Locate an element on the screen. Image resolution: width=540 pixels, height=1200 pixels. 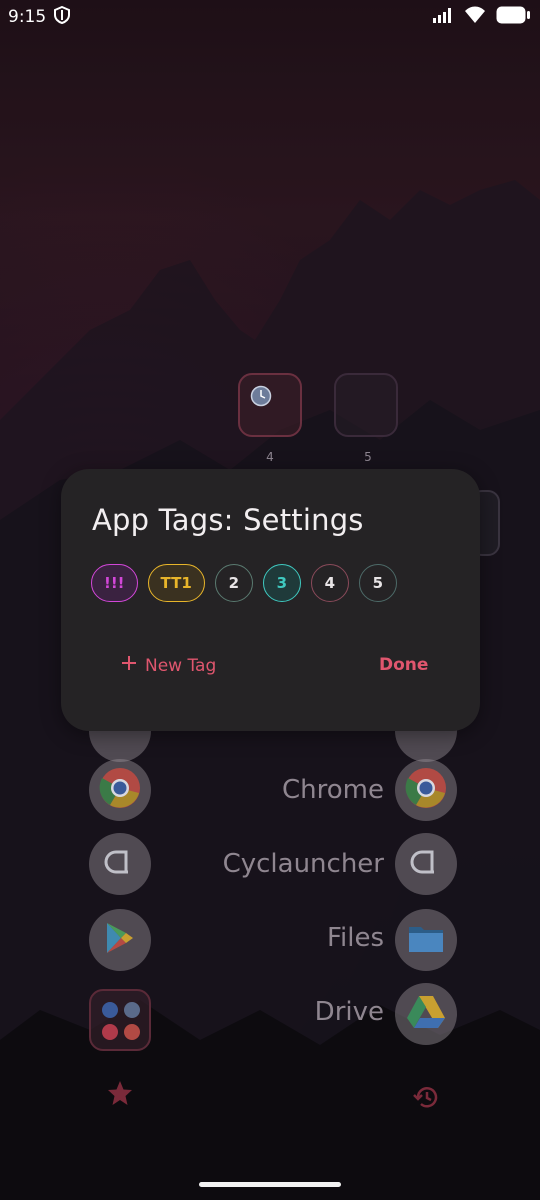
app-label-drive: Drive is located at coordinates (349, 1012).